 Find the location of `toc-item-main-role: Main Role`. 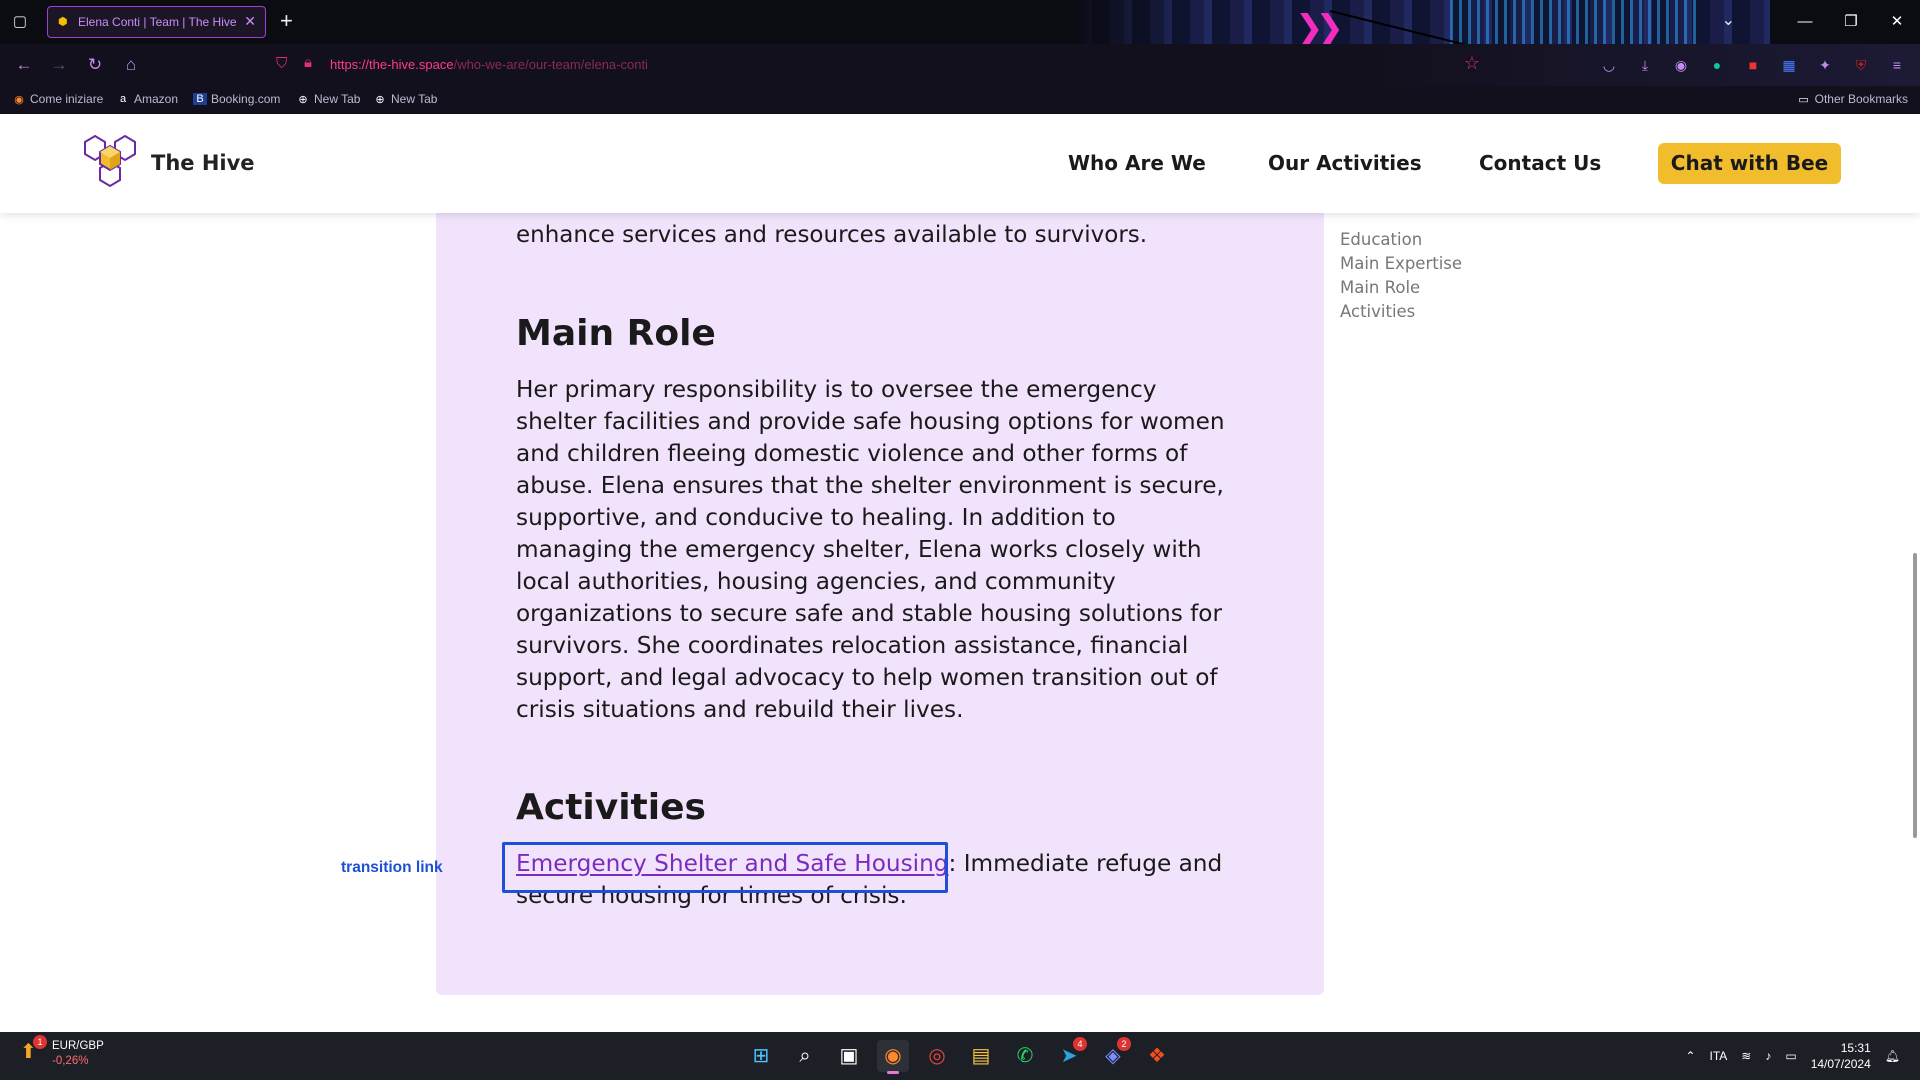

toc-item-main-role: Main Role is located at coordinates (1401, 288).